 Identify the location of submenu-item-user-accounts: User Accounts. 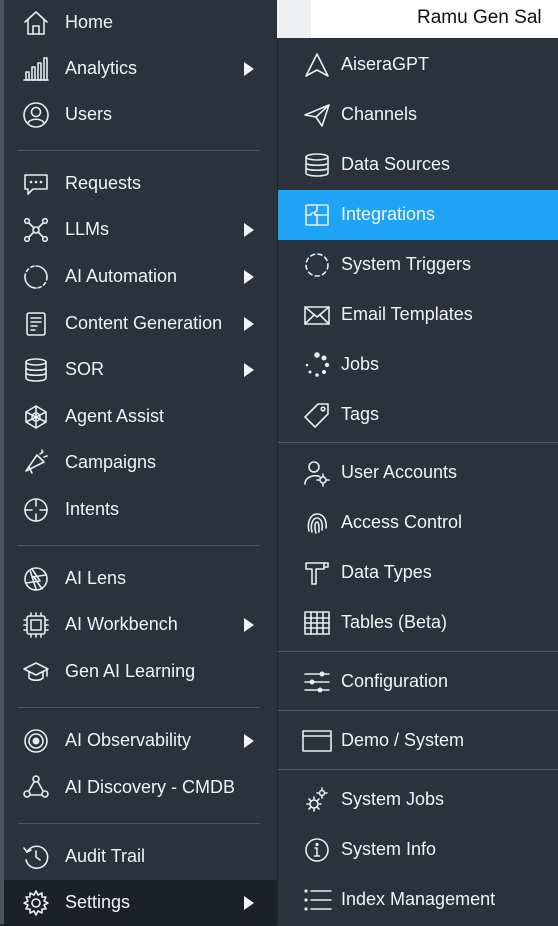
(418, 473).